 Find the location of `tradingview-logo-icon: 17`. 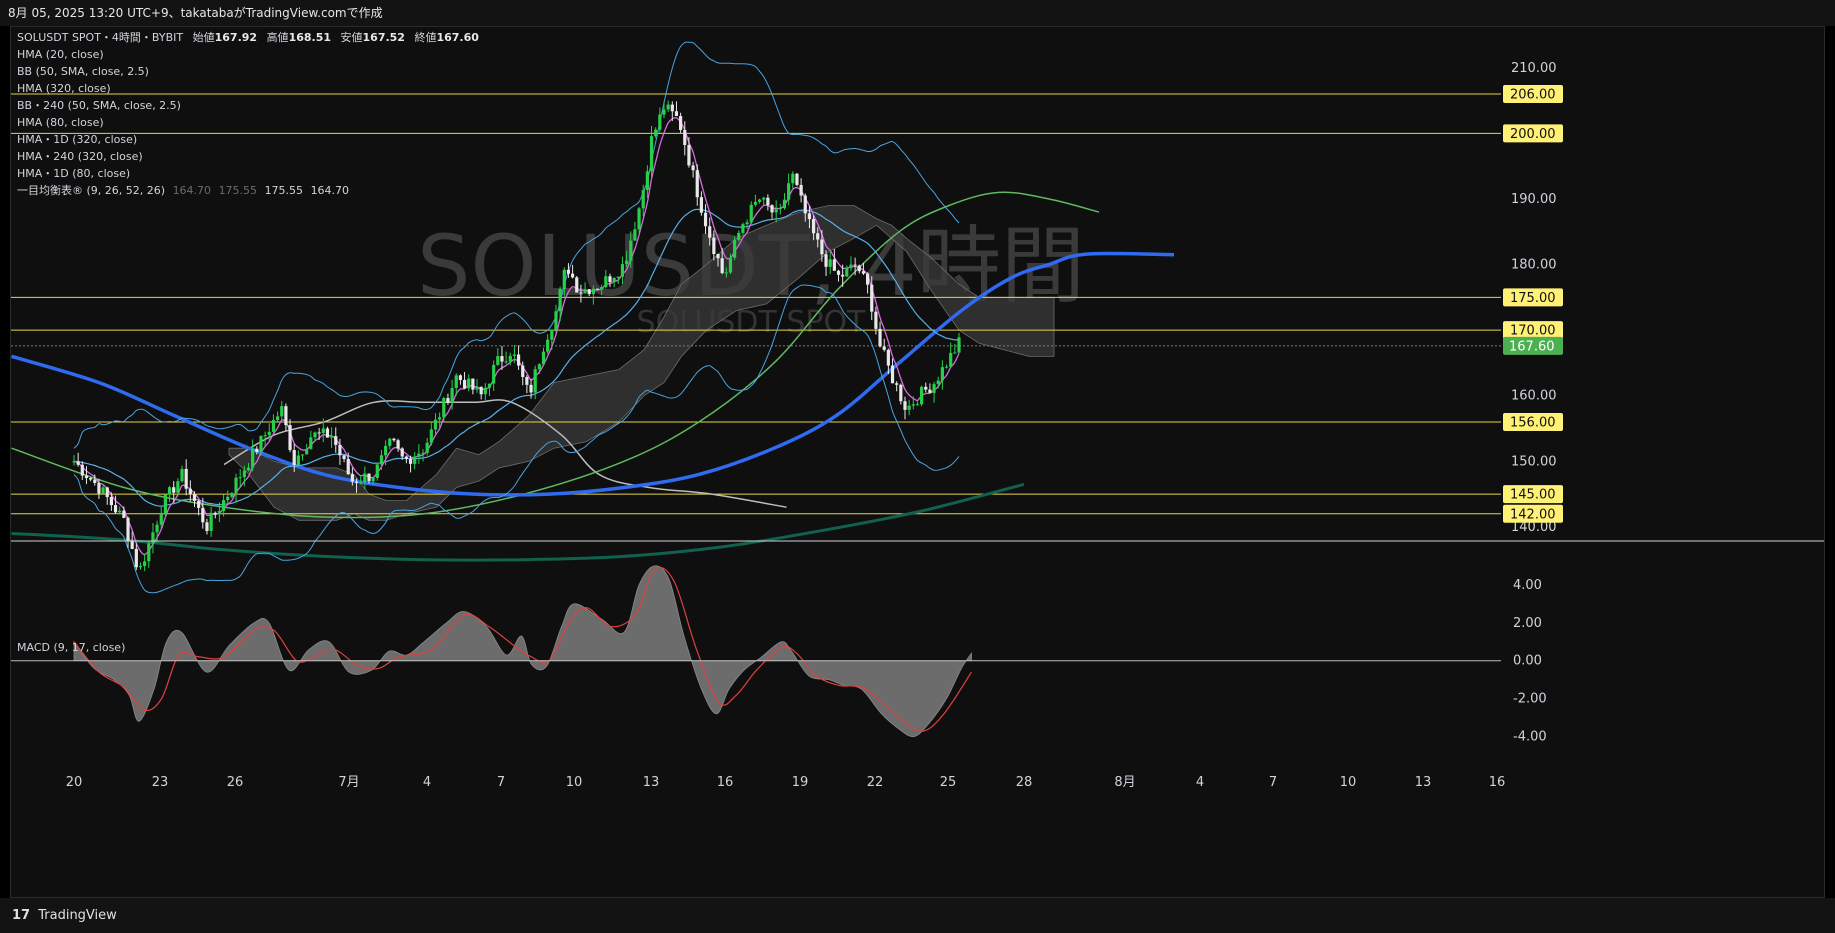

tradingview-logo-icon: 17 is located at coordinates (21, 915).